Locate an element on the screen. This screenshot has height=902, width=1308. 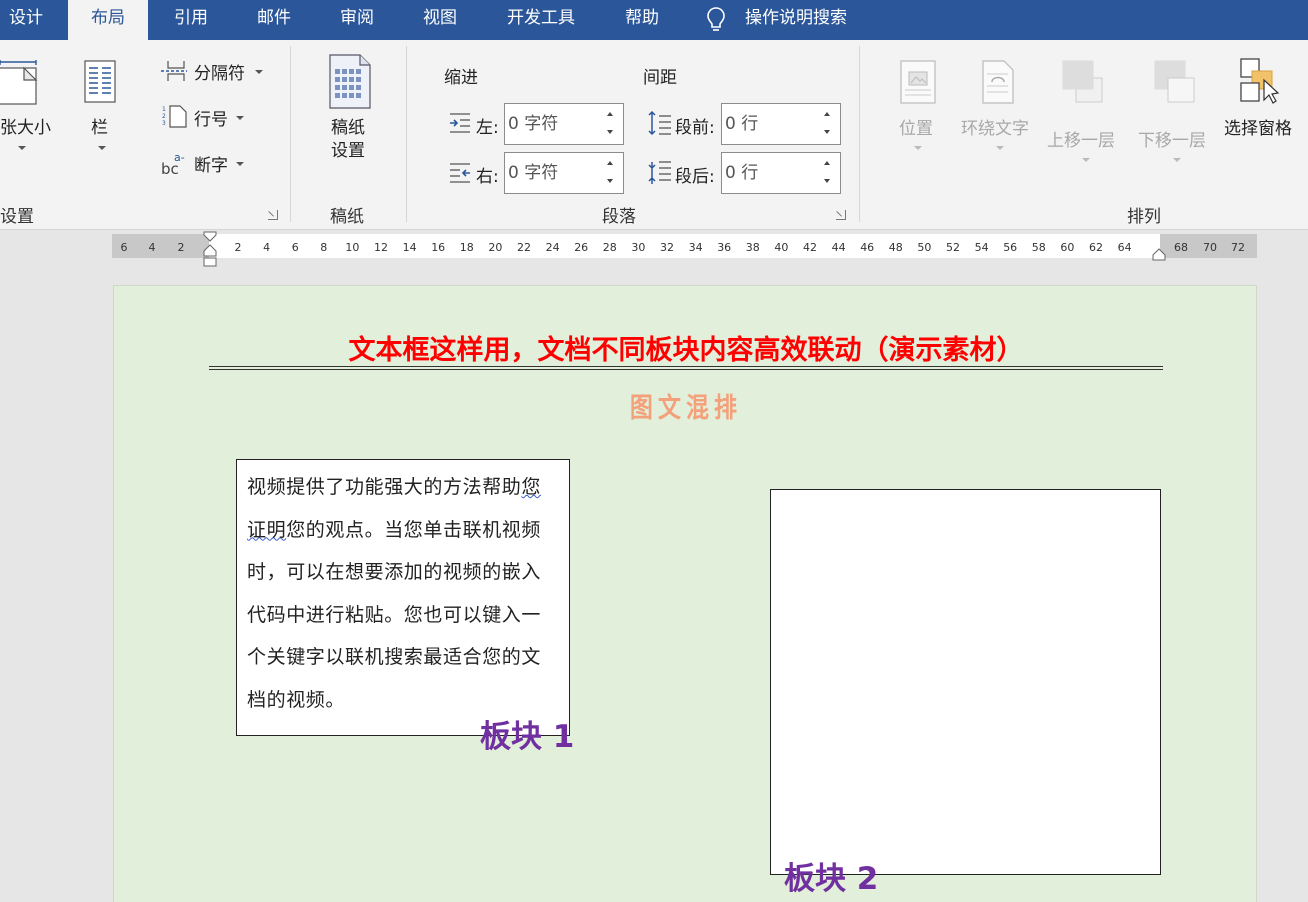
spacing-before-spinner is located at coordinates (781, 124).